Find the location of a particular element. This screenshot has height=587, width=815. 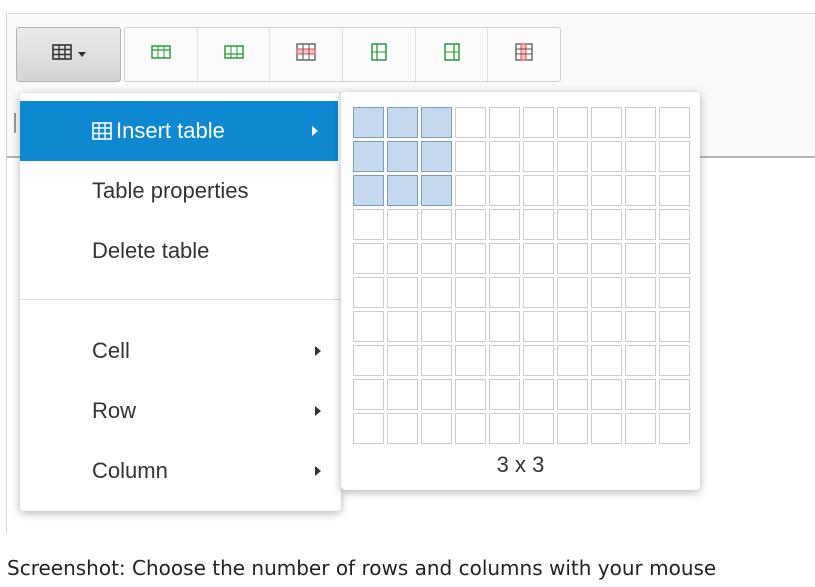

menu-item-insert-table: Insert table is located at coordinates (179, 131).